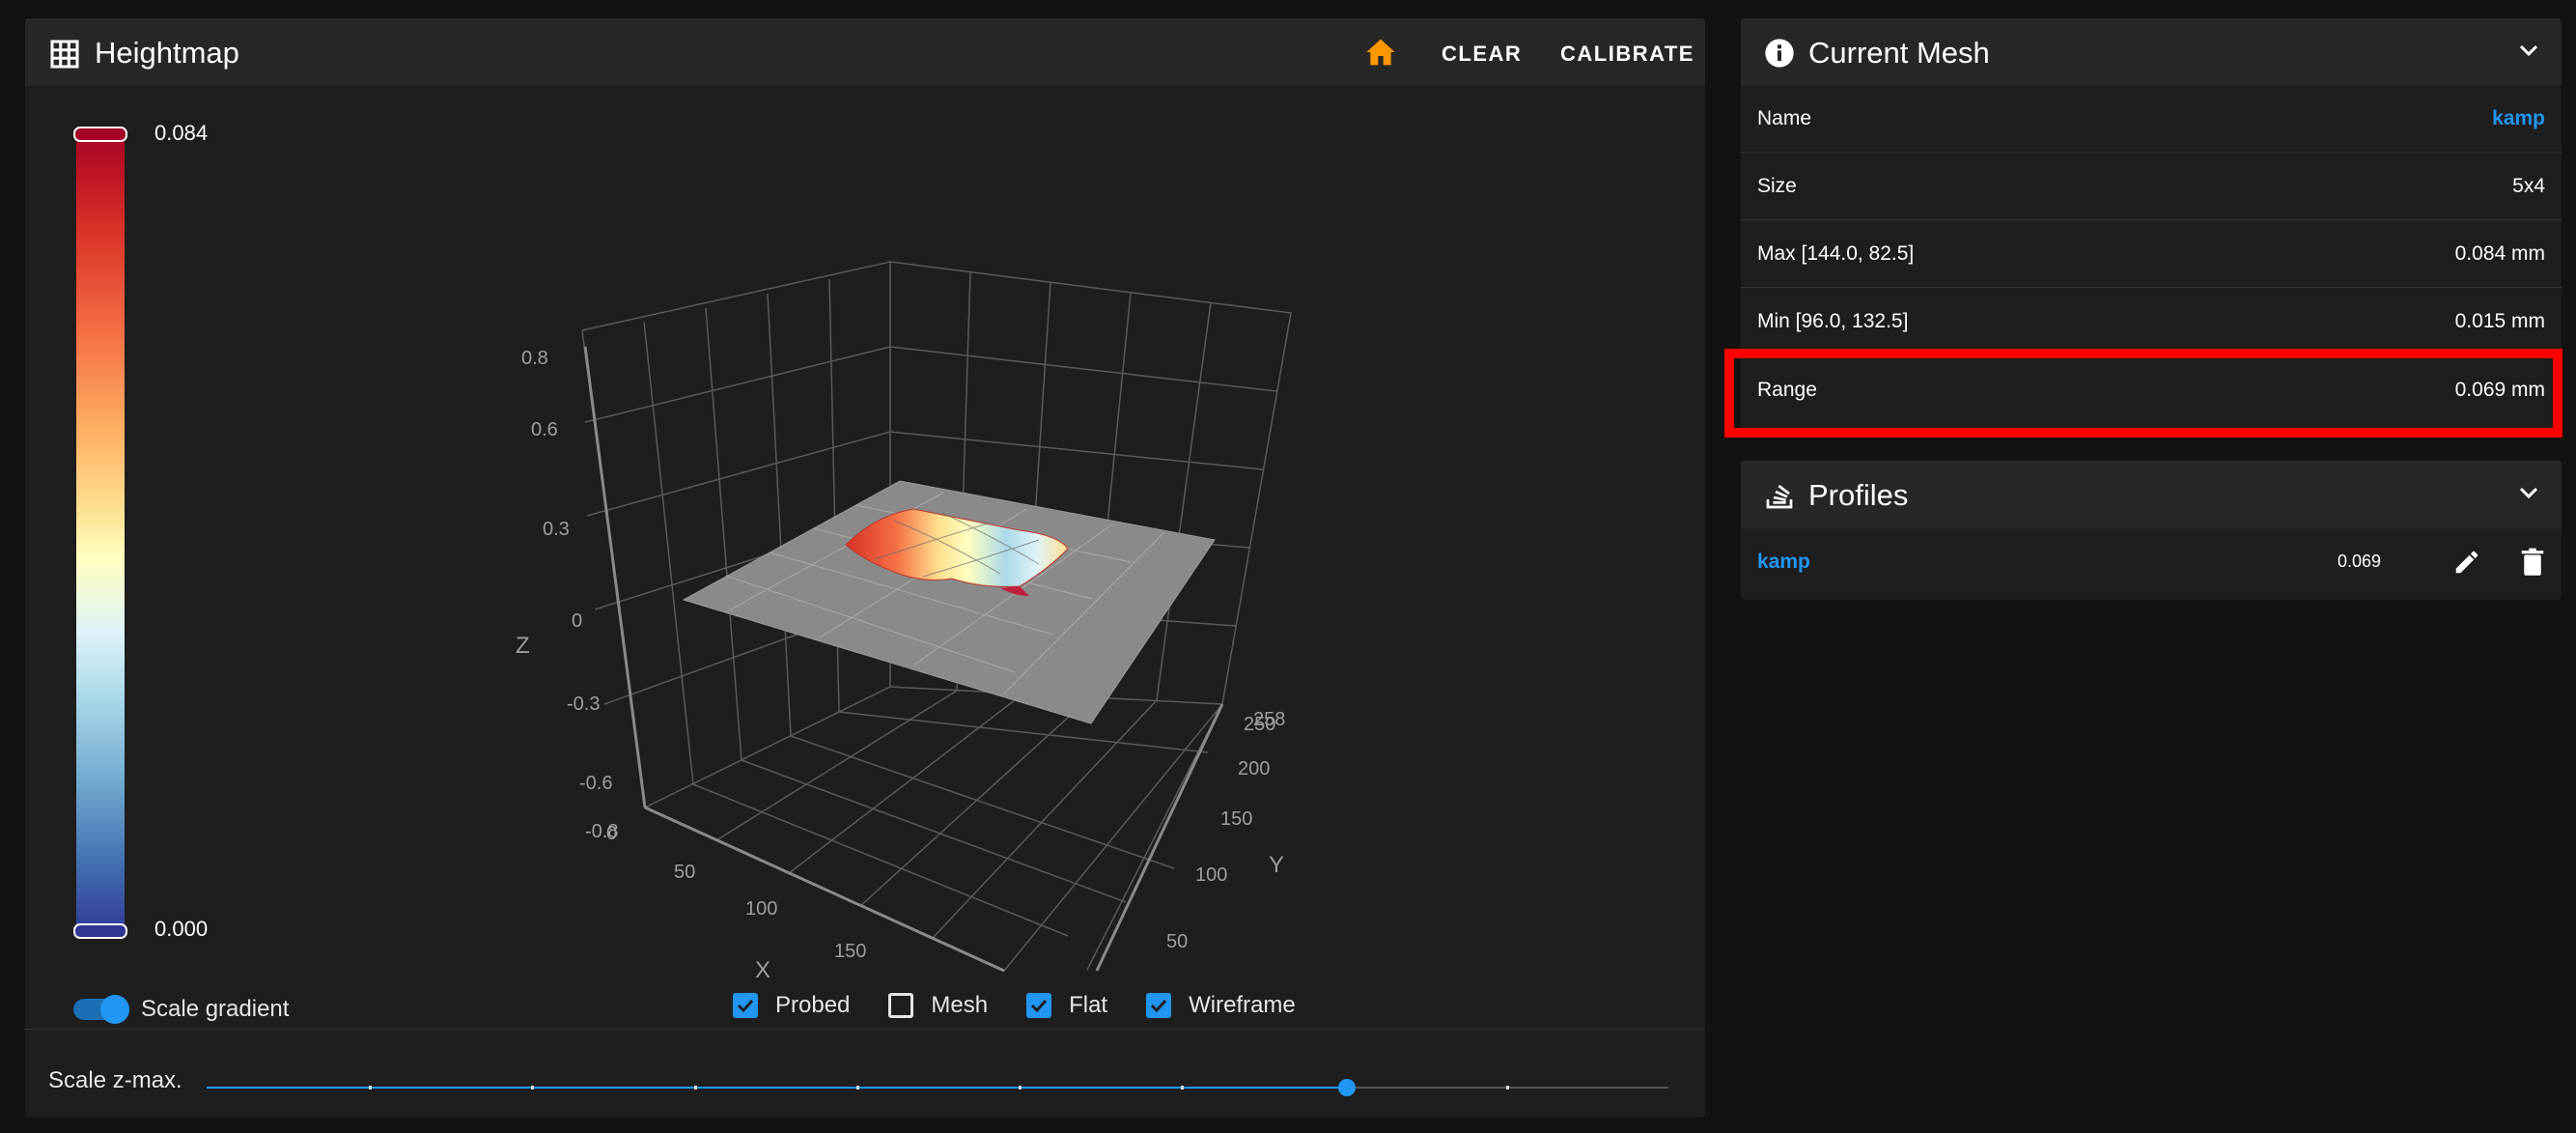 This screenshot has width=2576, height=1133. Describe the element at coordinates (1015, 1005) in the screenshot. I see `view-options: Probed Mesh Flat Wireframe` at that location.